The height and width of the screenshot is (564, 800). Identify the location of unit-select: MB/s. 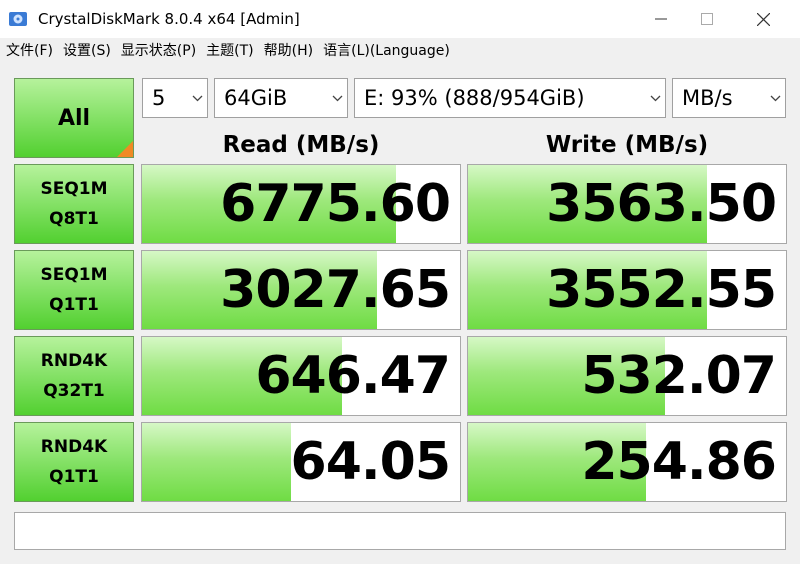
(729, 98).